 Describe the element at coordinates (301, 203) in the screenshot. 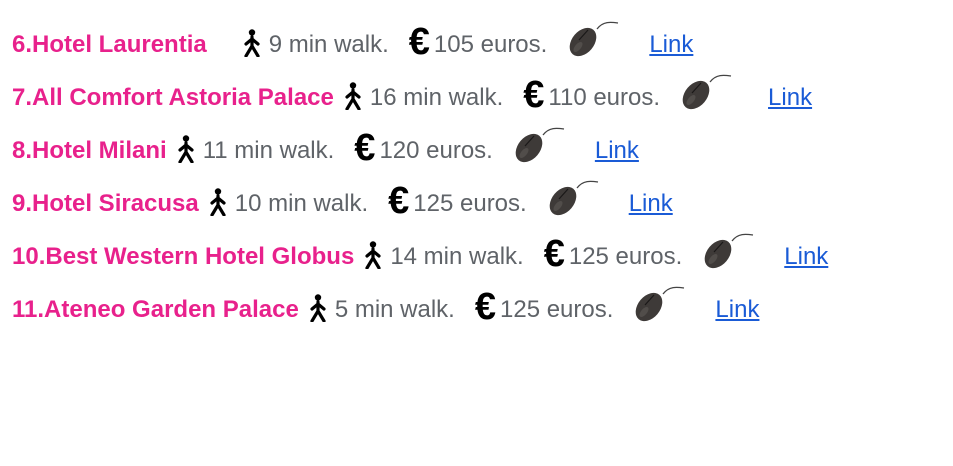

I see `walk-time: 10 min walk.` at that location.